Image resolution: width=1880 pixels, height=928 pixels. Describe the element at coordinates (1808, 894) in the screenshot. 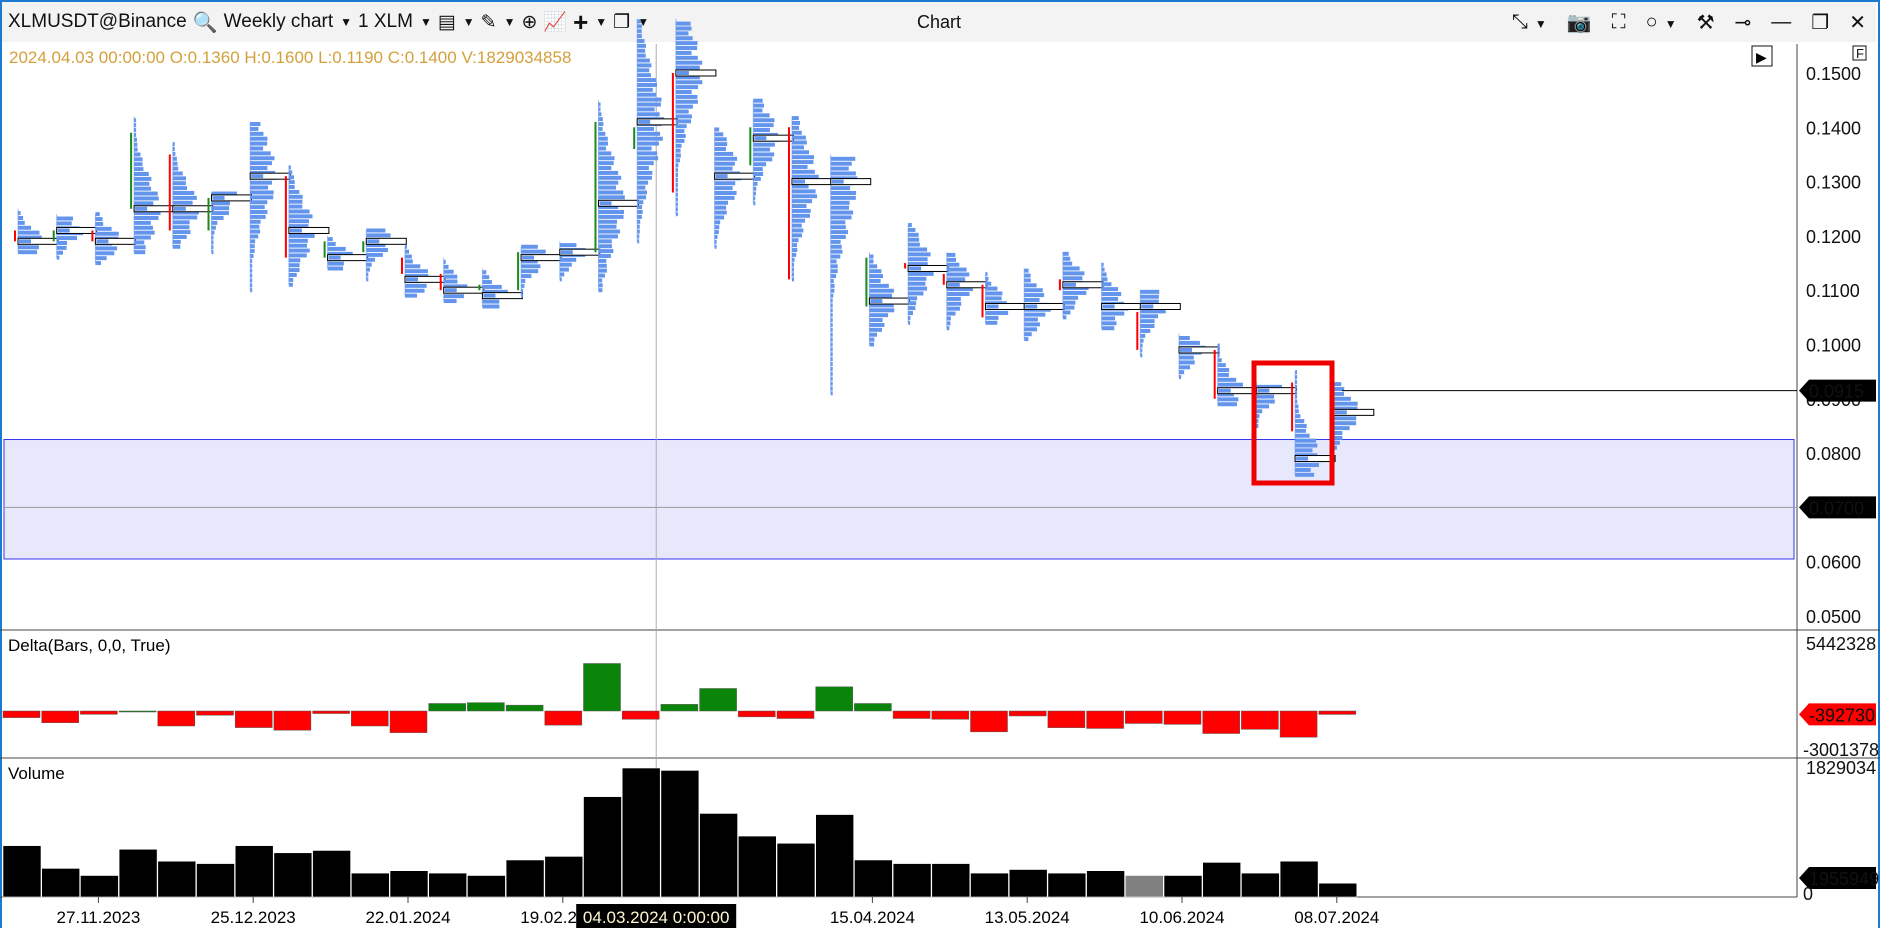

I see `volume-zero-label: 0` at that location.